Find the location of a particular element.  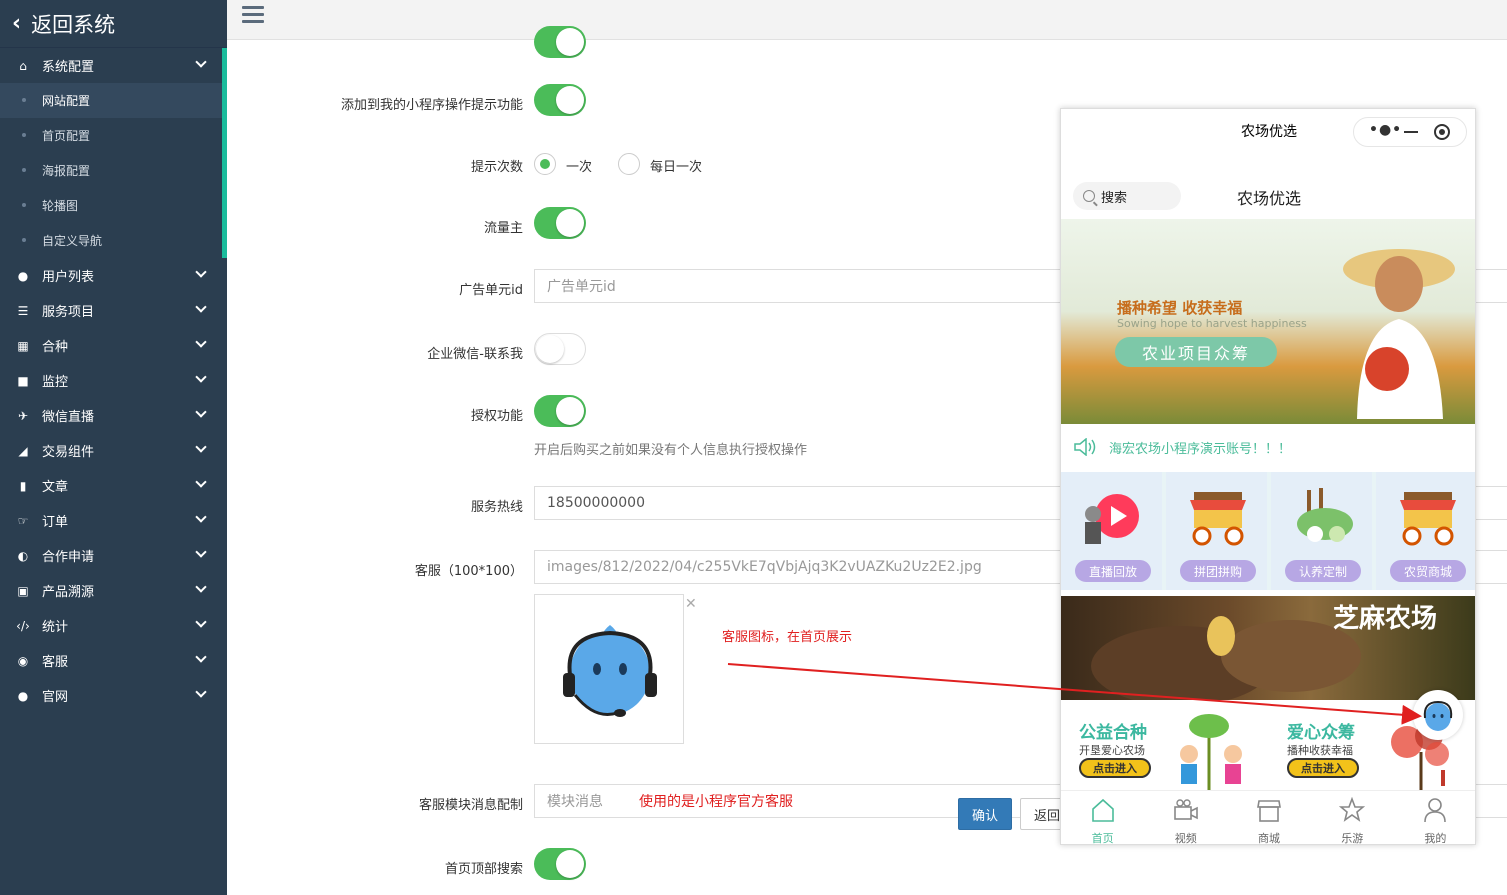

tab-mall: 商城 is located at coordinates (1268, 817).